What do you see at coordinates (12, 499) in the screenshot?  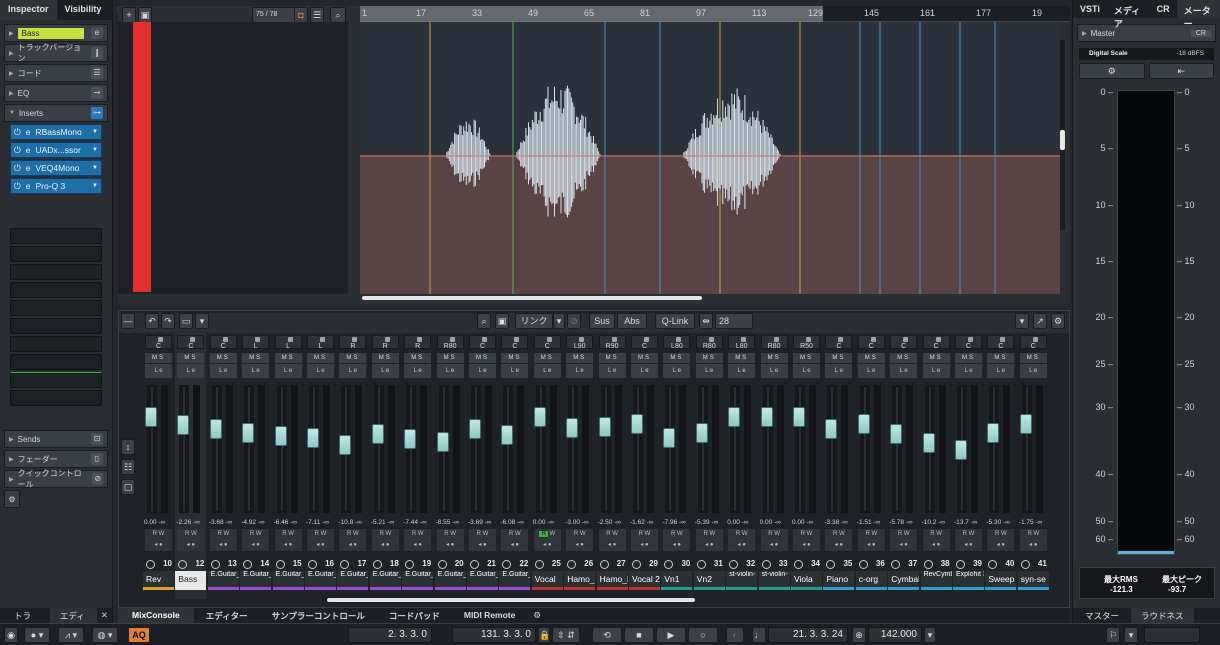 I see `settings-gear: ⚙` at bounding box center [12, 499].